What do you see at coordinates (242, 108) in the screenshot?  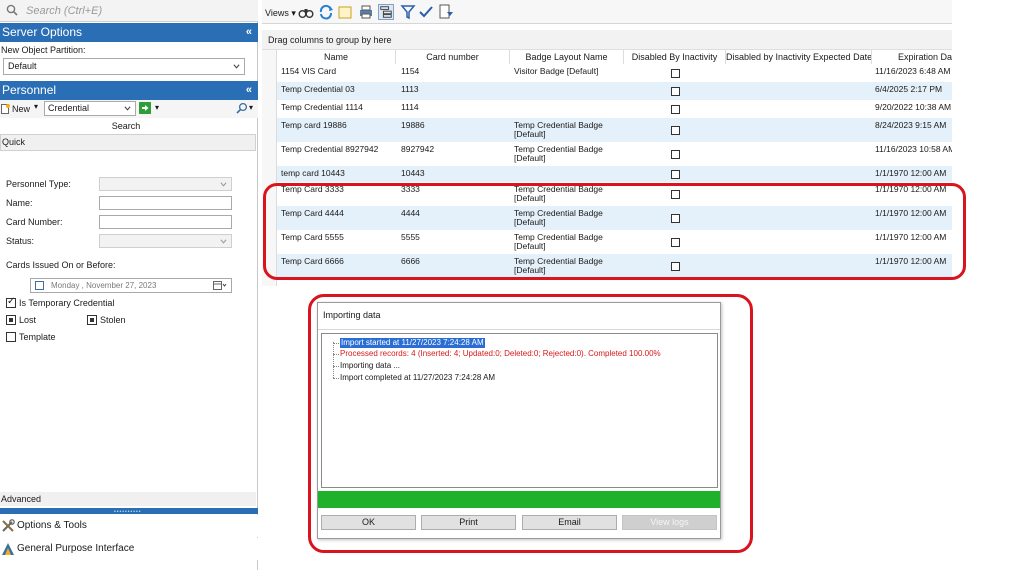 I see `find-icon` at bounding box center [242, 108].